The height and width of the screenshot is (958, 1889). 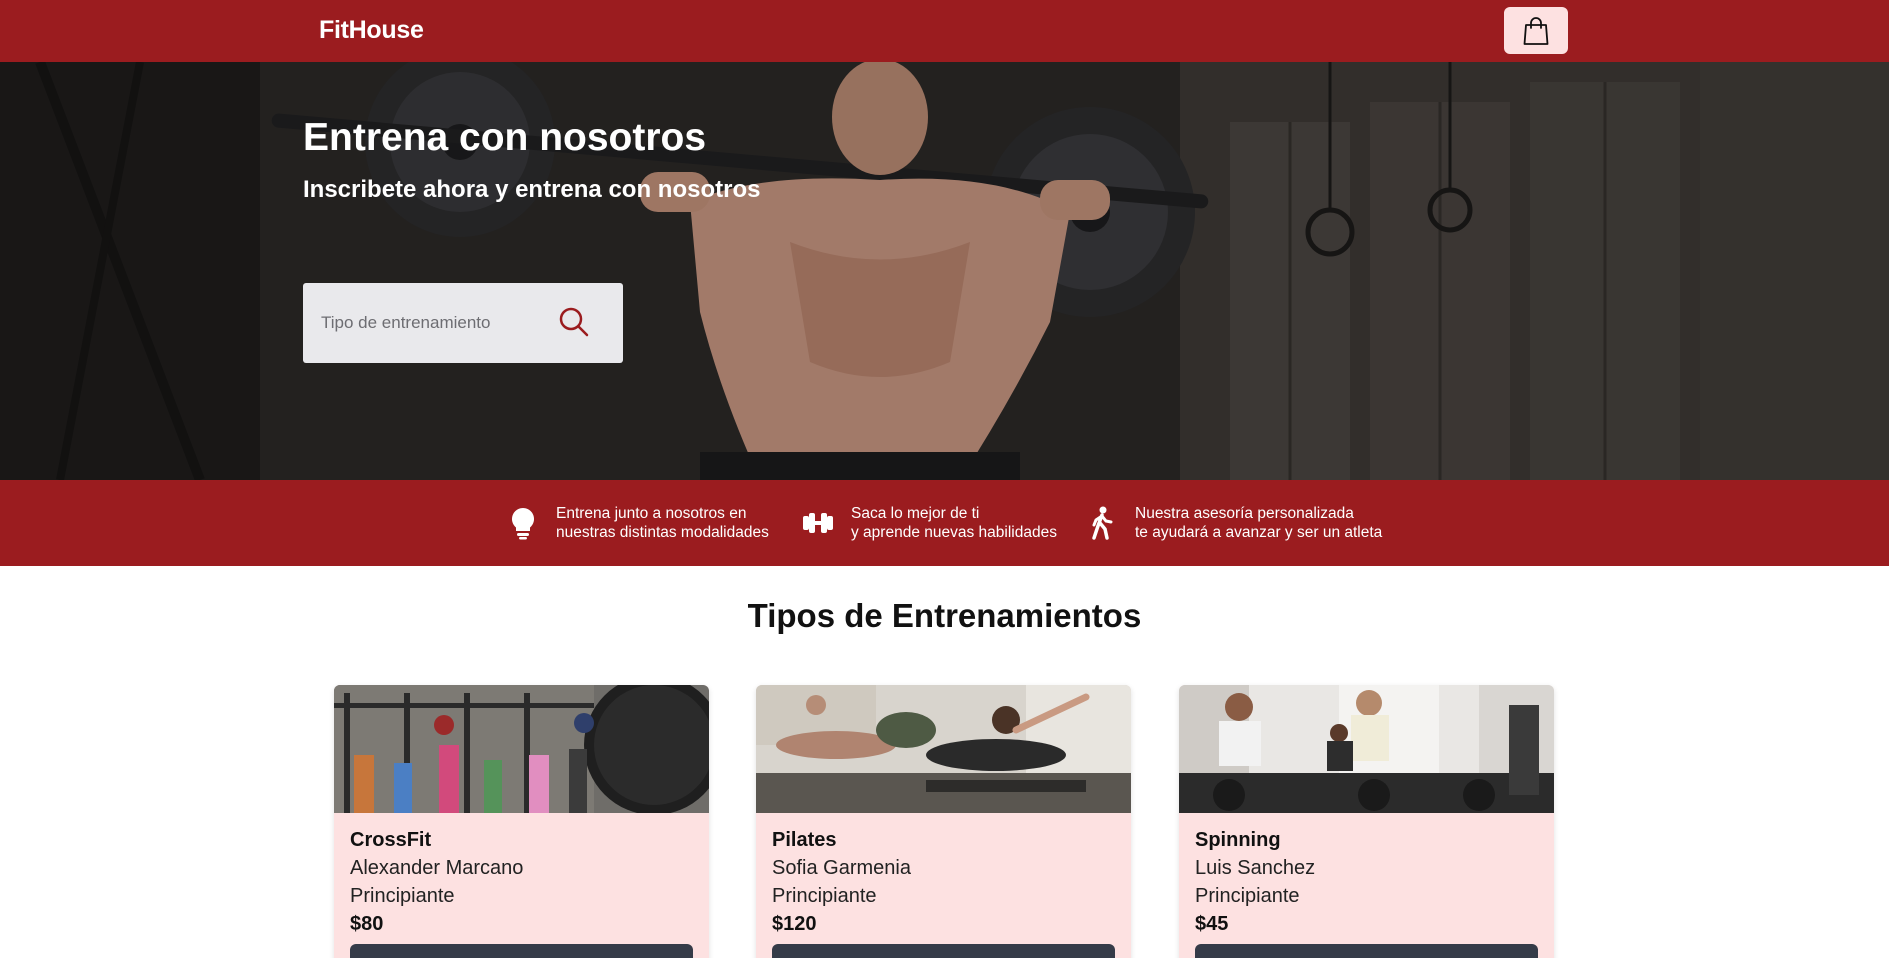 I want to click on card-coach: Sofia Garmenia, so click(x=841, y=868).